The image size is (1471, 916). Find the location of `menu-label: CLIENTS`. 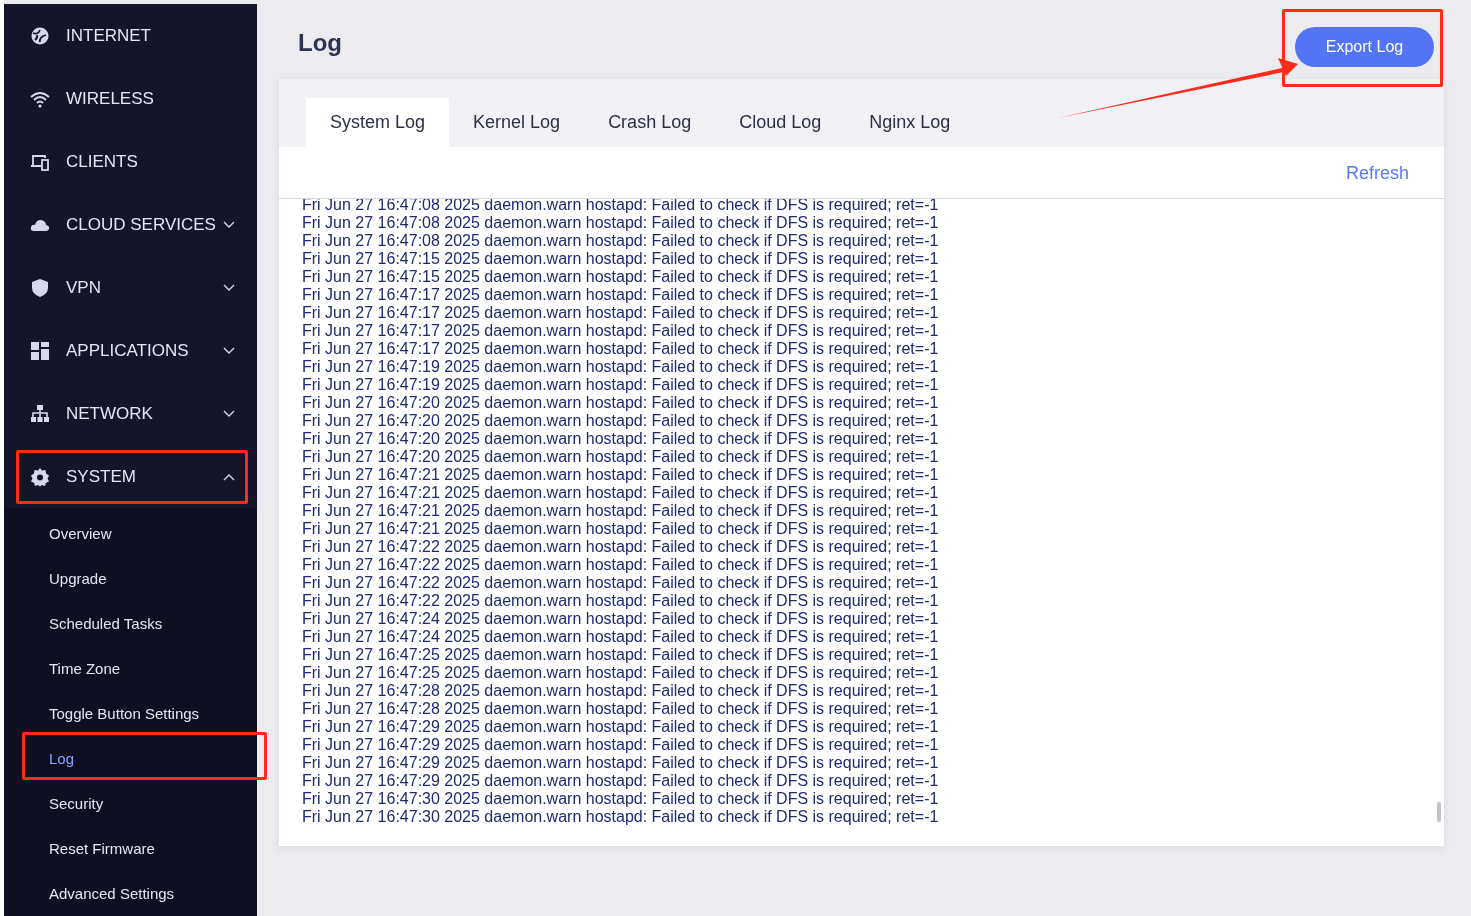

menu-label: CLIENTS is located at coordinates (102, 161).